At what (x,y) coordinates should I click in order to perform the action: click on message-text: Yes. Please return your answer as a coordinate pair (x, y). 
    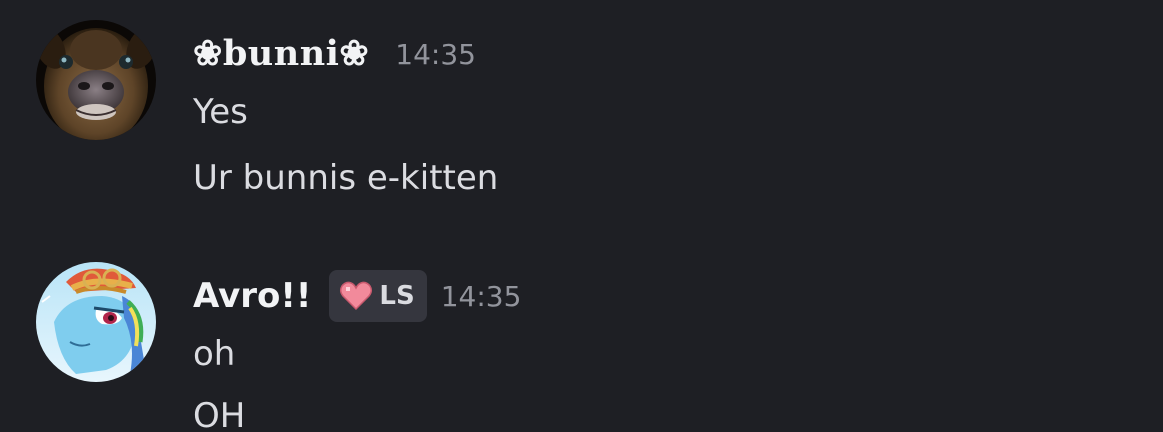
    Looking at the image, I should click on (220, 112).